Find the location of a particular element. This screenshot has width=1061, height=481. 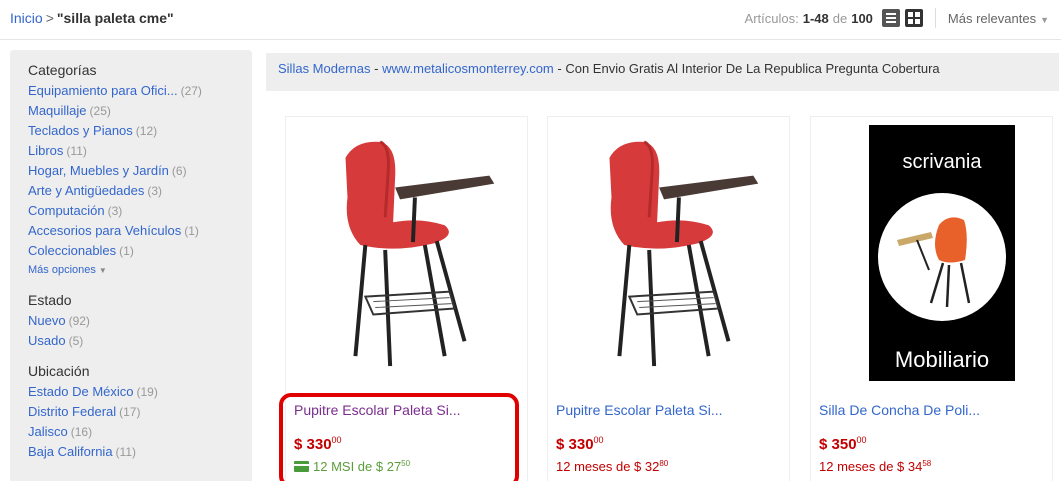

category-item: Coleccionables (1) is located at coordinates (131, 251).